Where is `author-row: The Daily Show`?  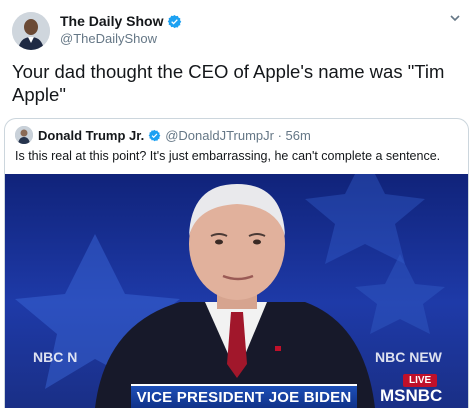
author-row: The Daily Show is located at coordinates (121, 21).